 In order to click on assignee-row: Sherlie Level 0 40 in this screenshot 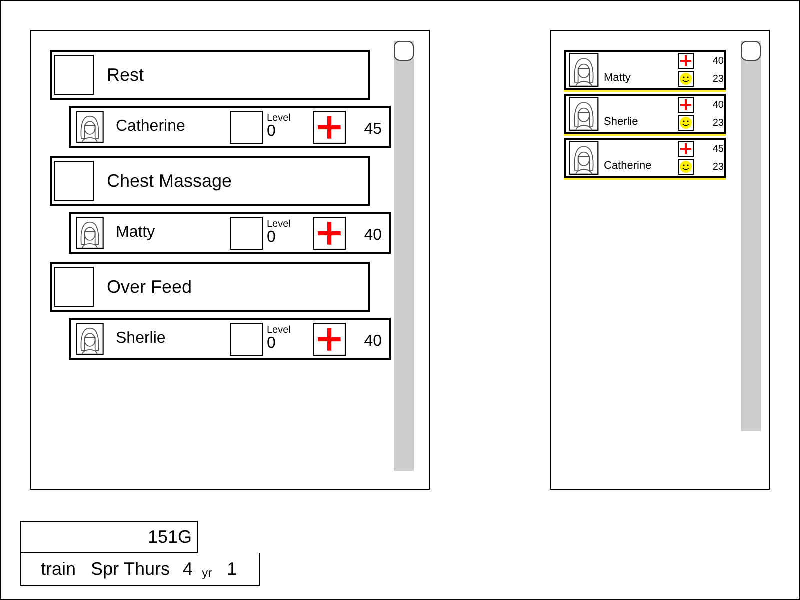, I will do `click(230, 339)`.